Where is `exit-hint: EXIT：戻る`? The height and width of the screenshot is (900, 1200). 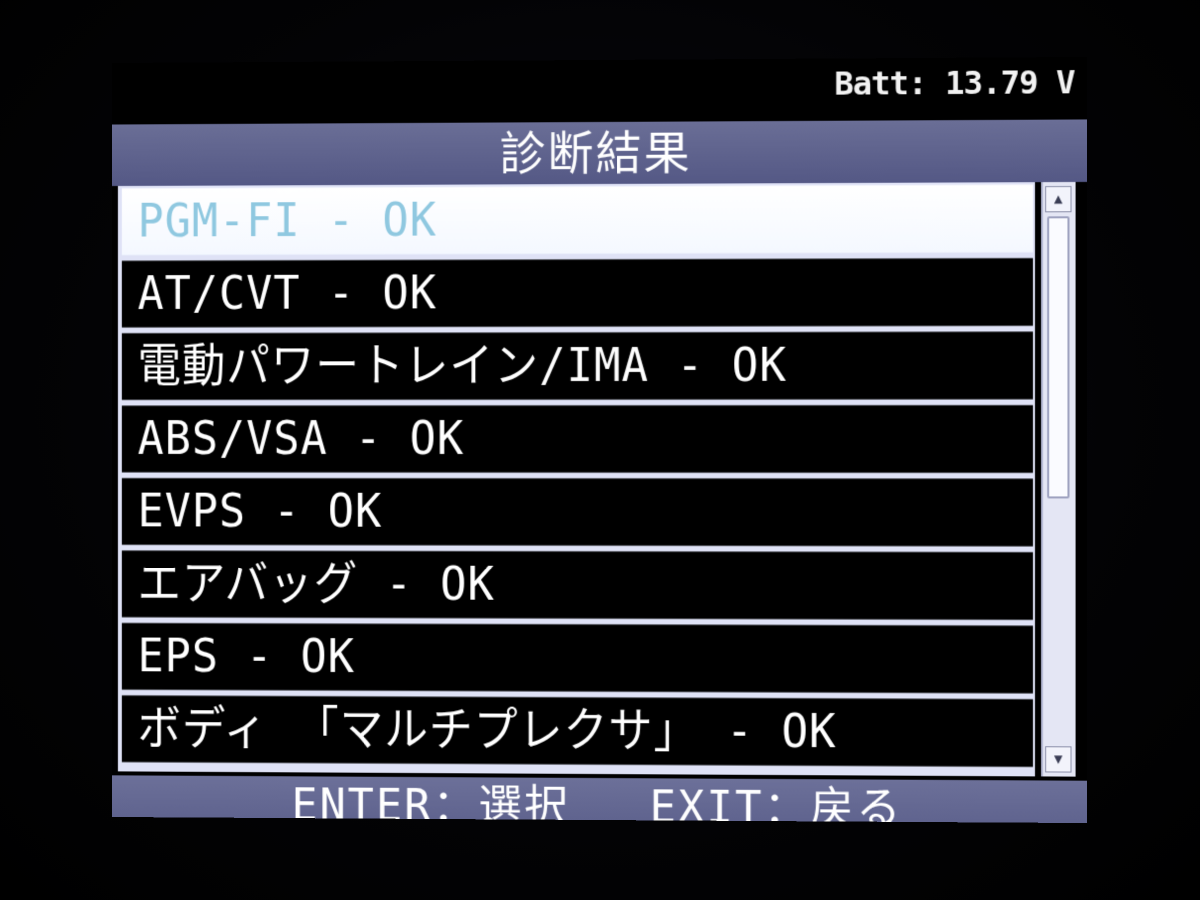 exit-hint: EXIT：戻る is located at coordinates (776, 803).